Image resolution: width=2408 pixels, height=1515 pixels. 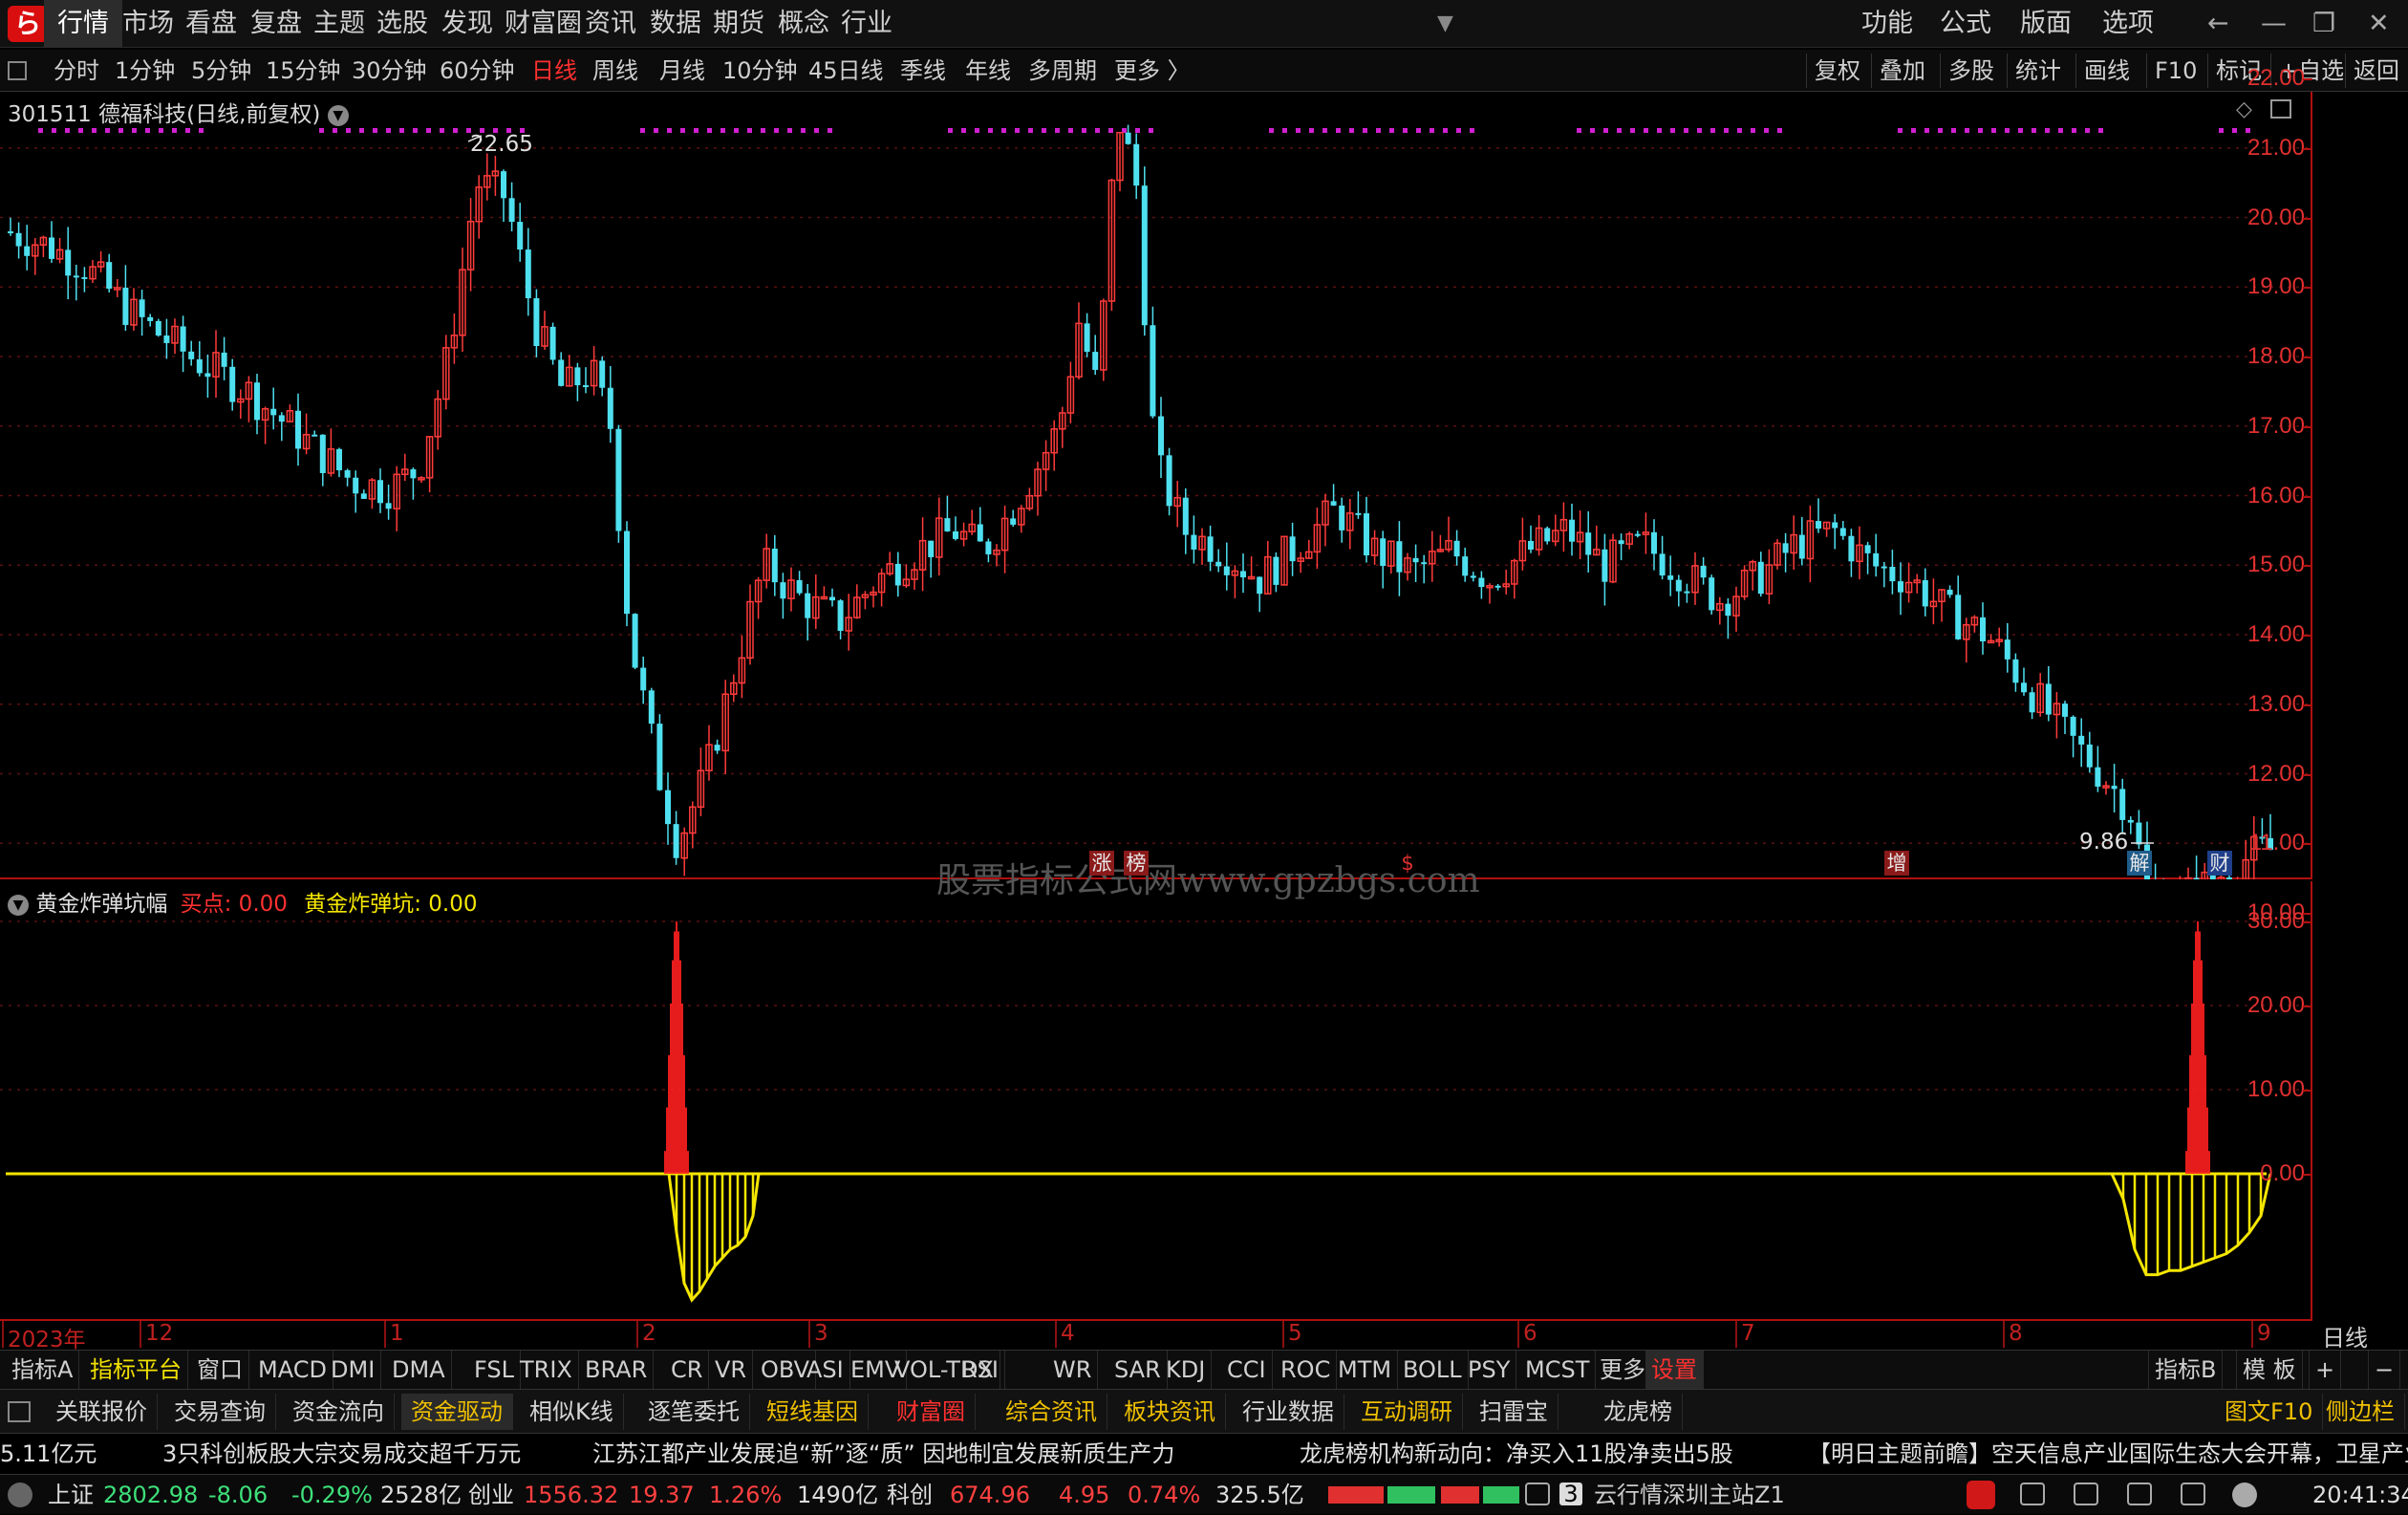 I want to click on indicator-tab-25: 更多, so click(x=1623, y=1370).